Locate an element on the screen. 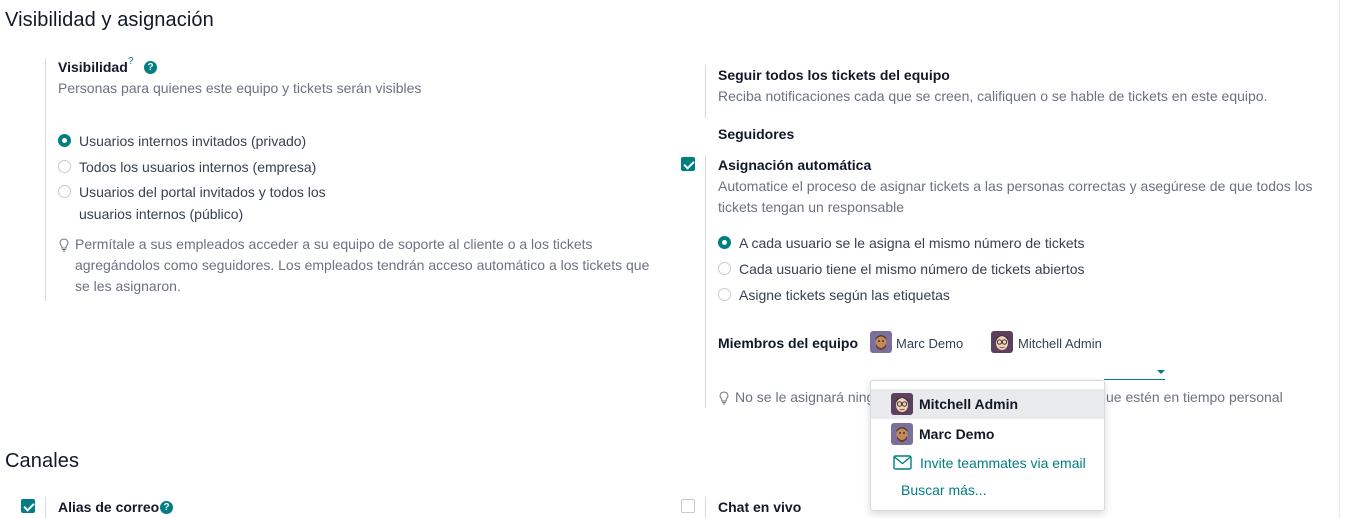  team-members-input-underline is located at coordinates (1134, 379).